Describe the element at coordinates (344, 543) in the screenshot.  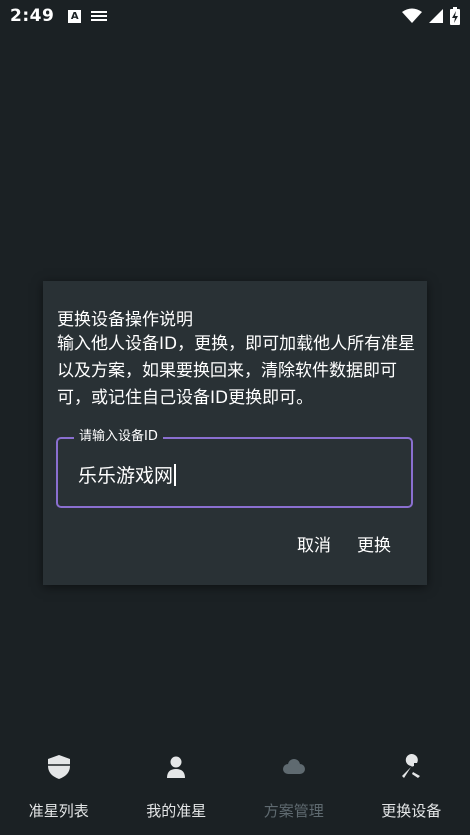
I see `dialog-actions: 取消 更换` at that location.